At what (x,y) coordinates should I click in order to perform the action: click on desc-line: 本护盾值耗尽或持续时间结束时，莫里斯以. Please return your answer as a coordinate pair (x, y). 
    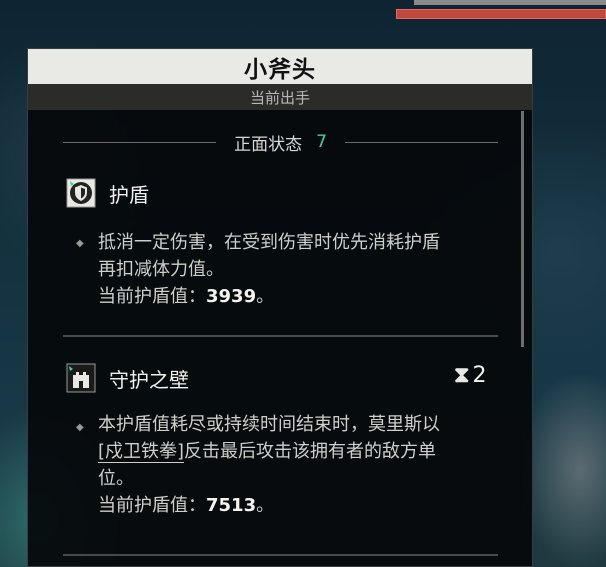
    Looking at the image, I should click on (269, 424).